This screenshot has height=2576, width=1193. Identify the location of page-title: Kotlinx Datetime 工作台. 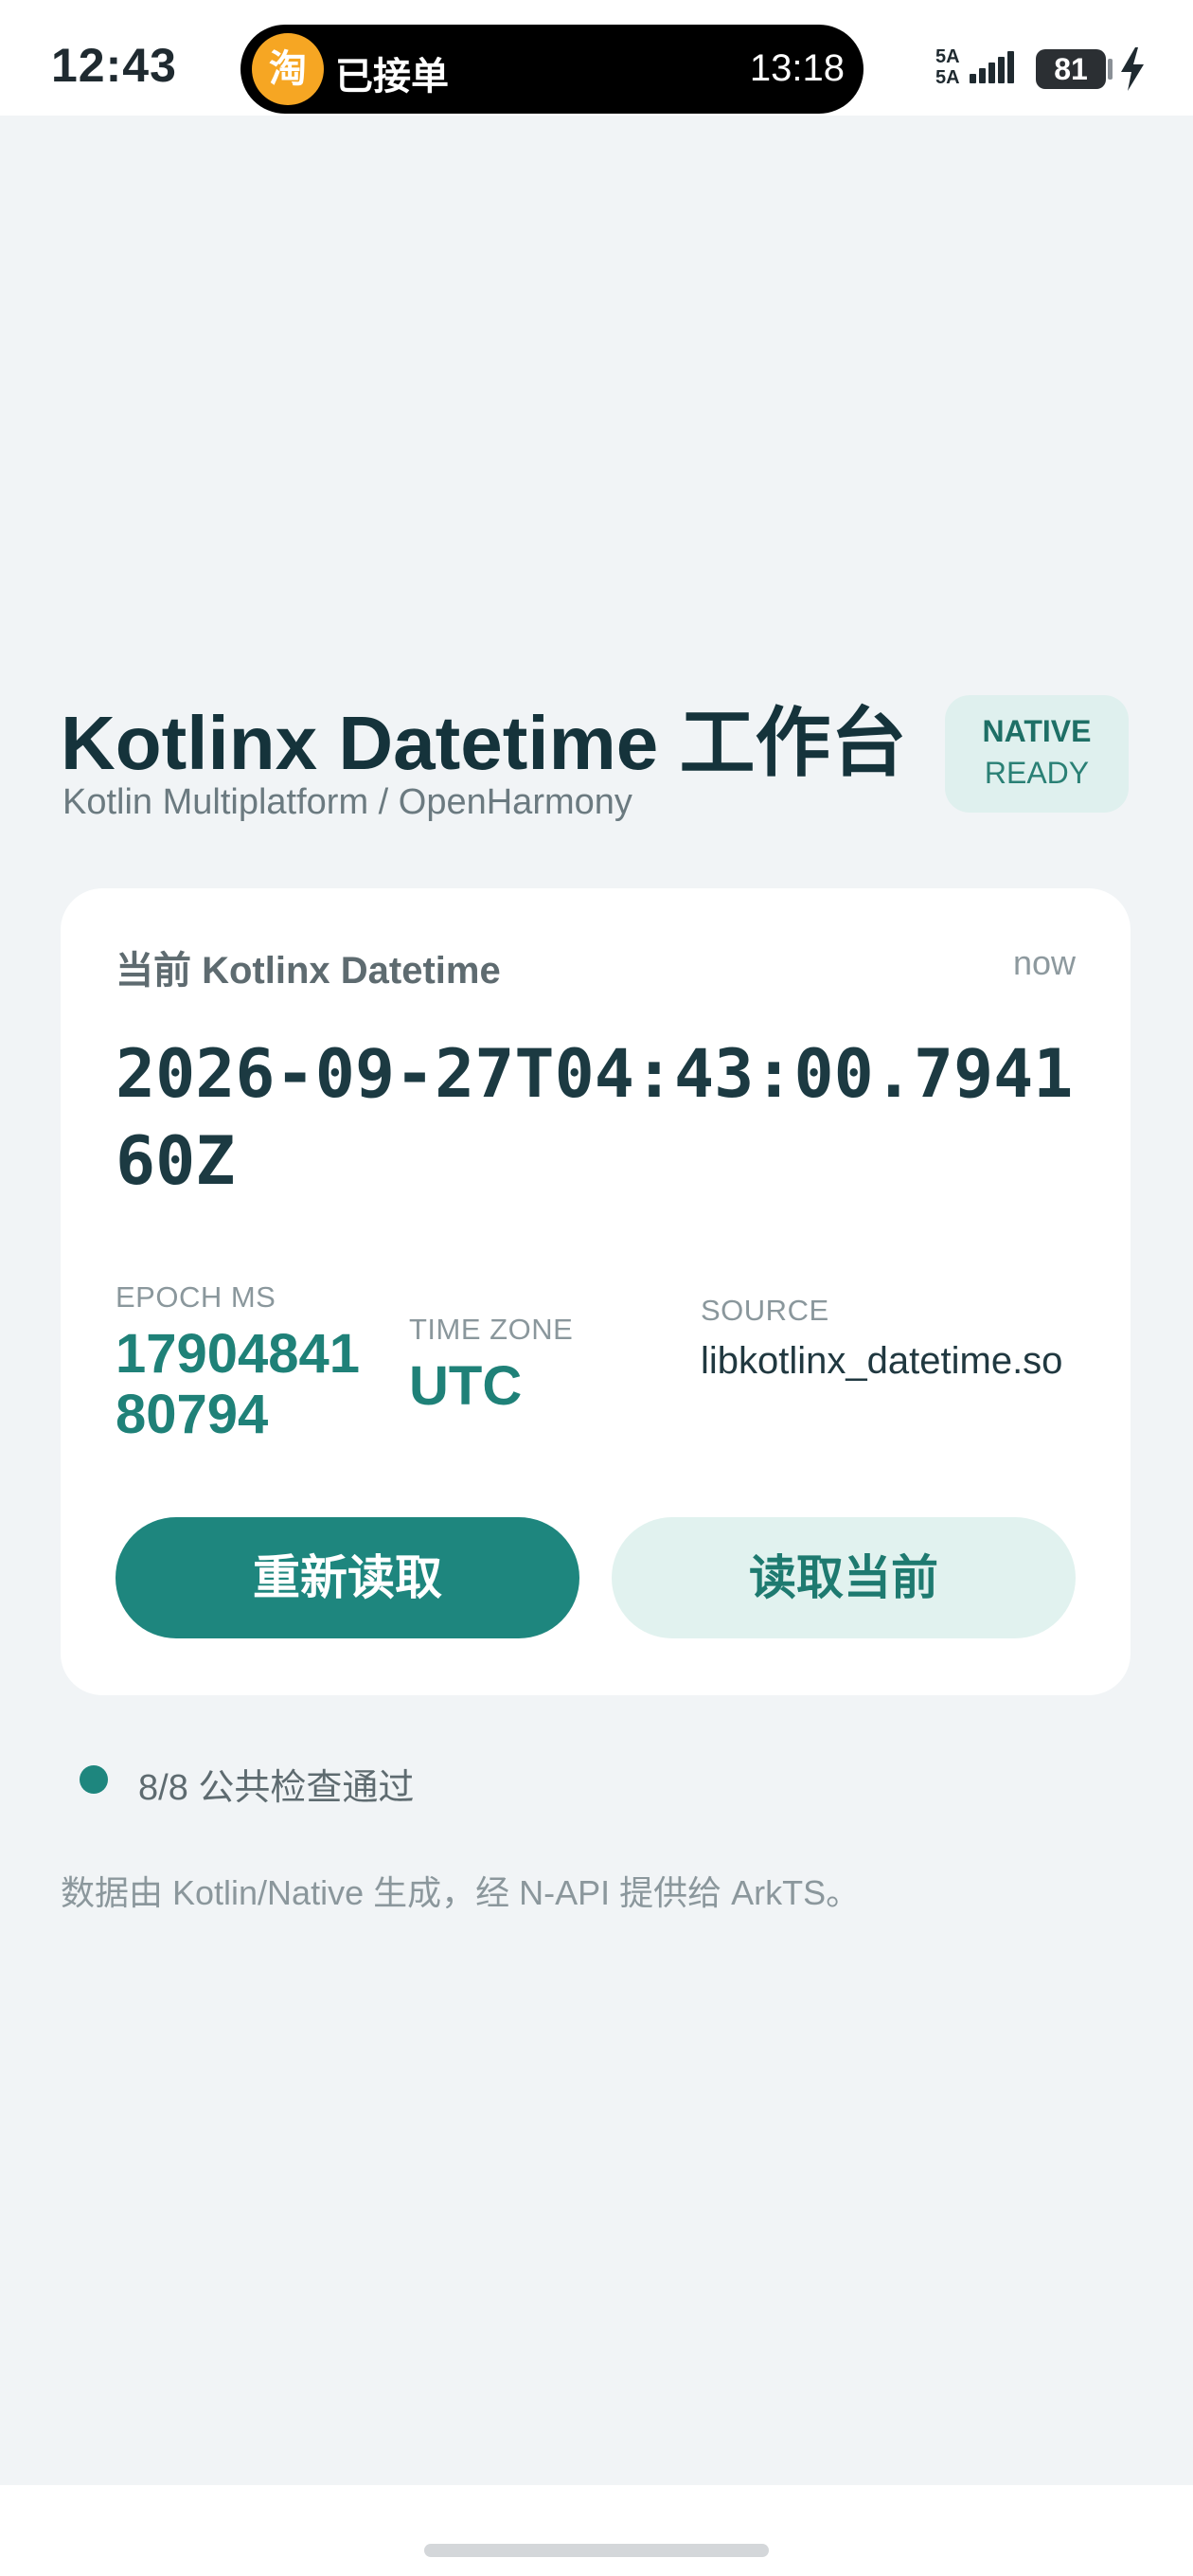
(484, 743).